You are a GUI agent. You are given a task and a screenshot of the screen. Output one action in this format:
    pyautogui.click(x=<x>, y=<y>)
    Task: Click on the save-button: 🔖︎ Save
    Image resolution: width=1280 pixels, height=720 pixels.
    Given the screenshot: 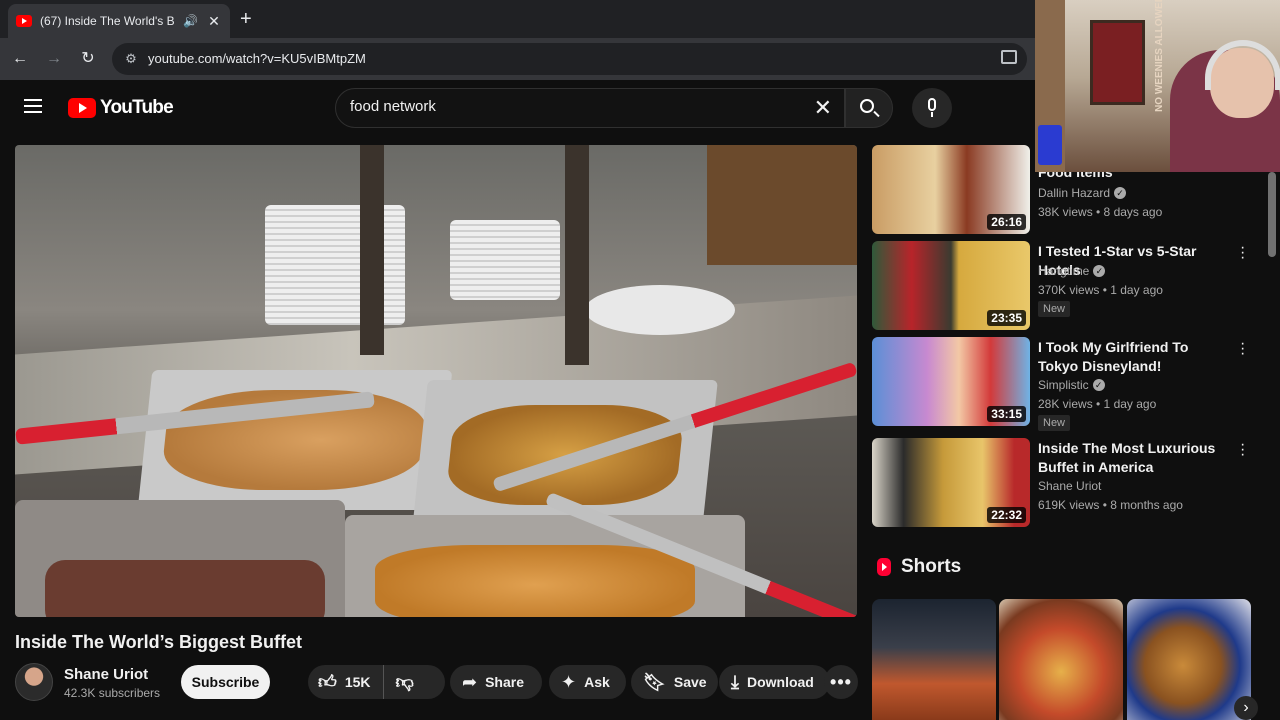 What is the action you would take?
    pyautogui.click(x=674, y=682)
    